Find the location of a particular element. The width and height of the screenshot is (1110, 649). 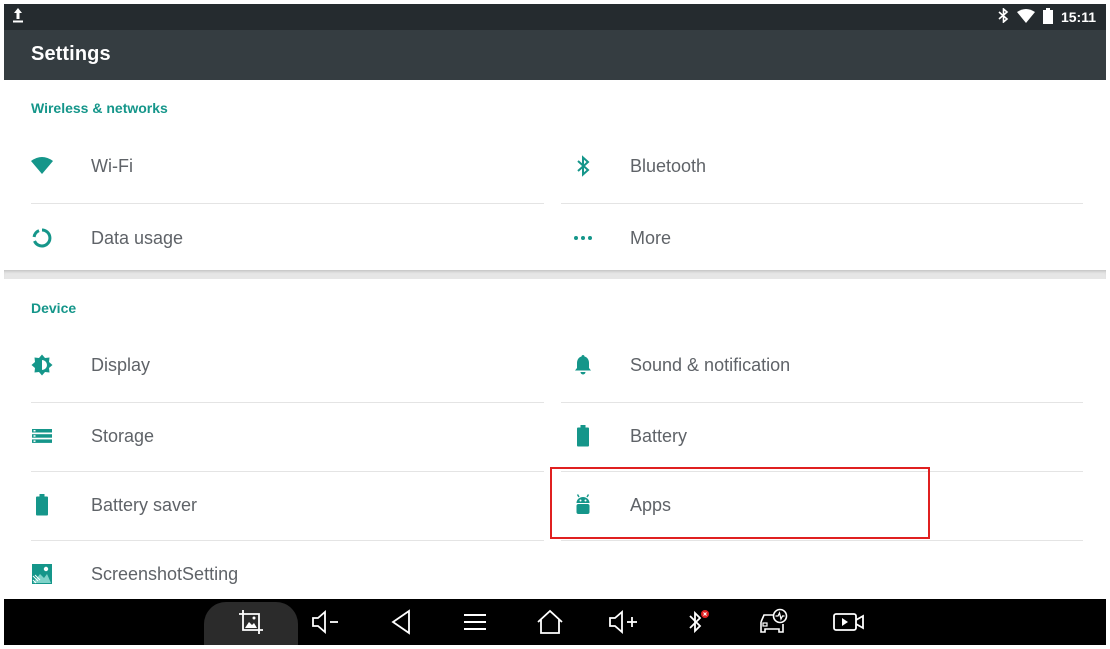

settings-item-data-usage: Data usage is located at coordinates (274, 238).